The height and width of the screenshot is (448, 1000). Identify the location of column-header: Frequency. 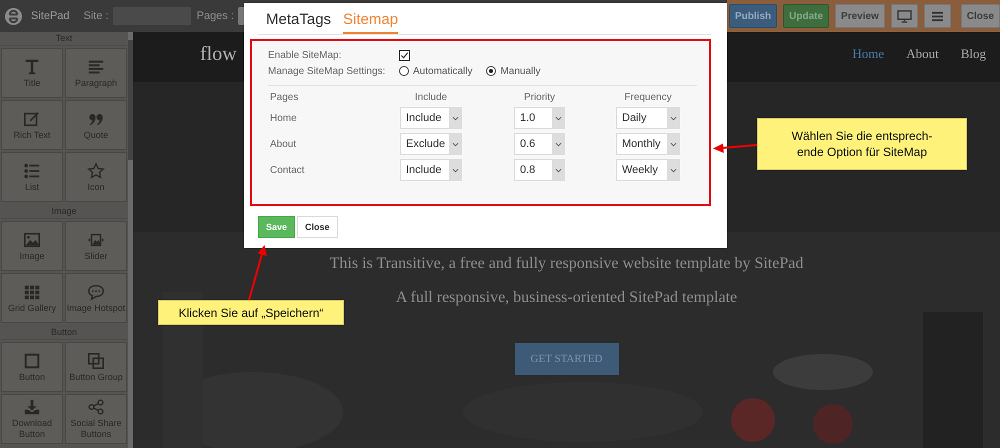
(648, 97).